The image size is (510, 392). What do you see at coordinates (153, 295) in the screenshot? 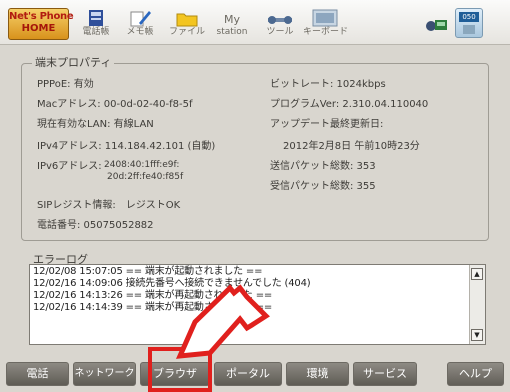
I see `log-line: 12/02/16 14:13:26 == 端末が再起動されました ==` at bounding box center [153, 295].